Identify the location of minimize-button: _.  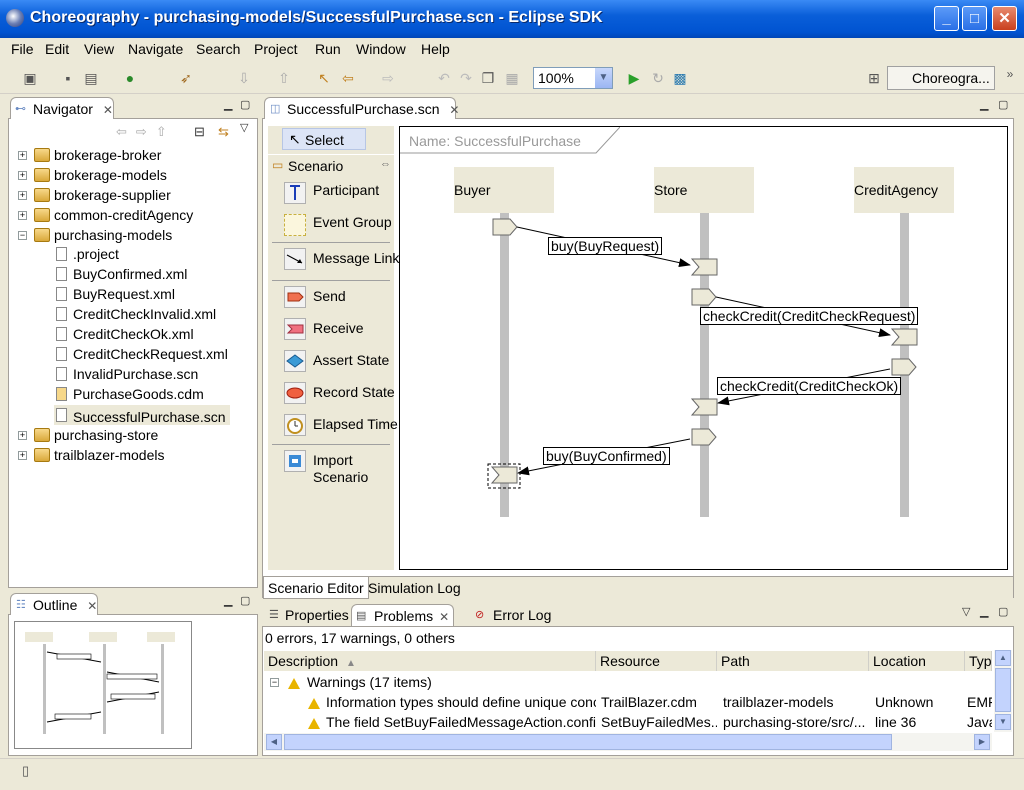
(946, 18).